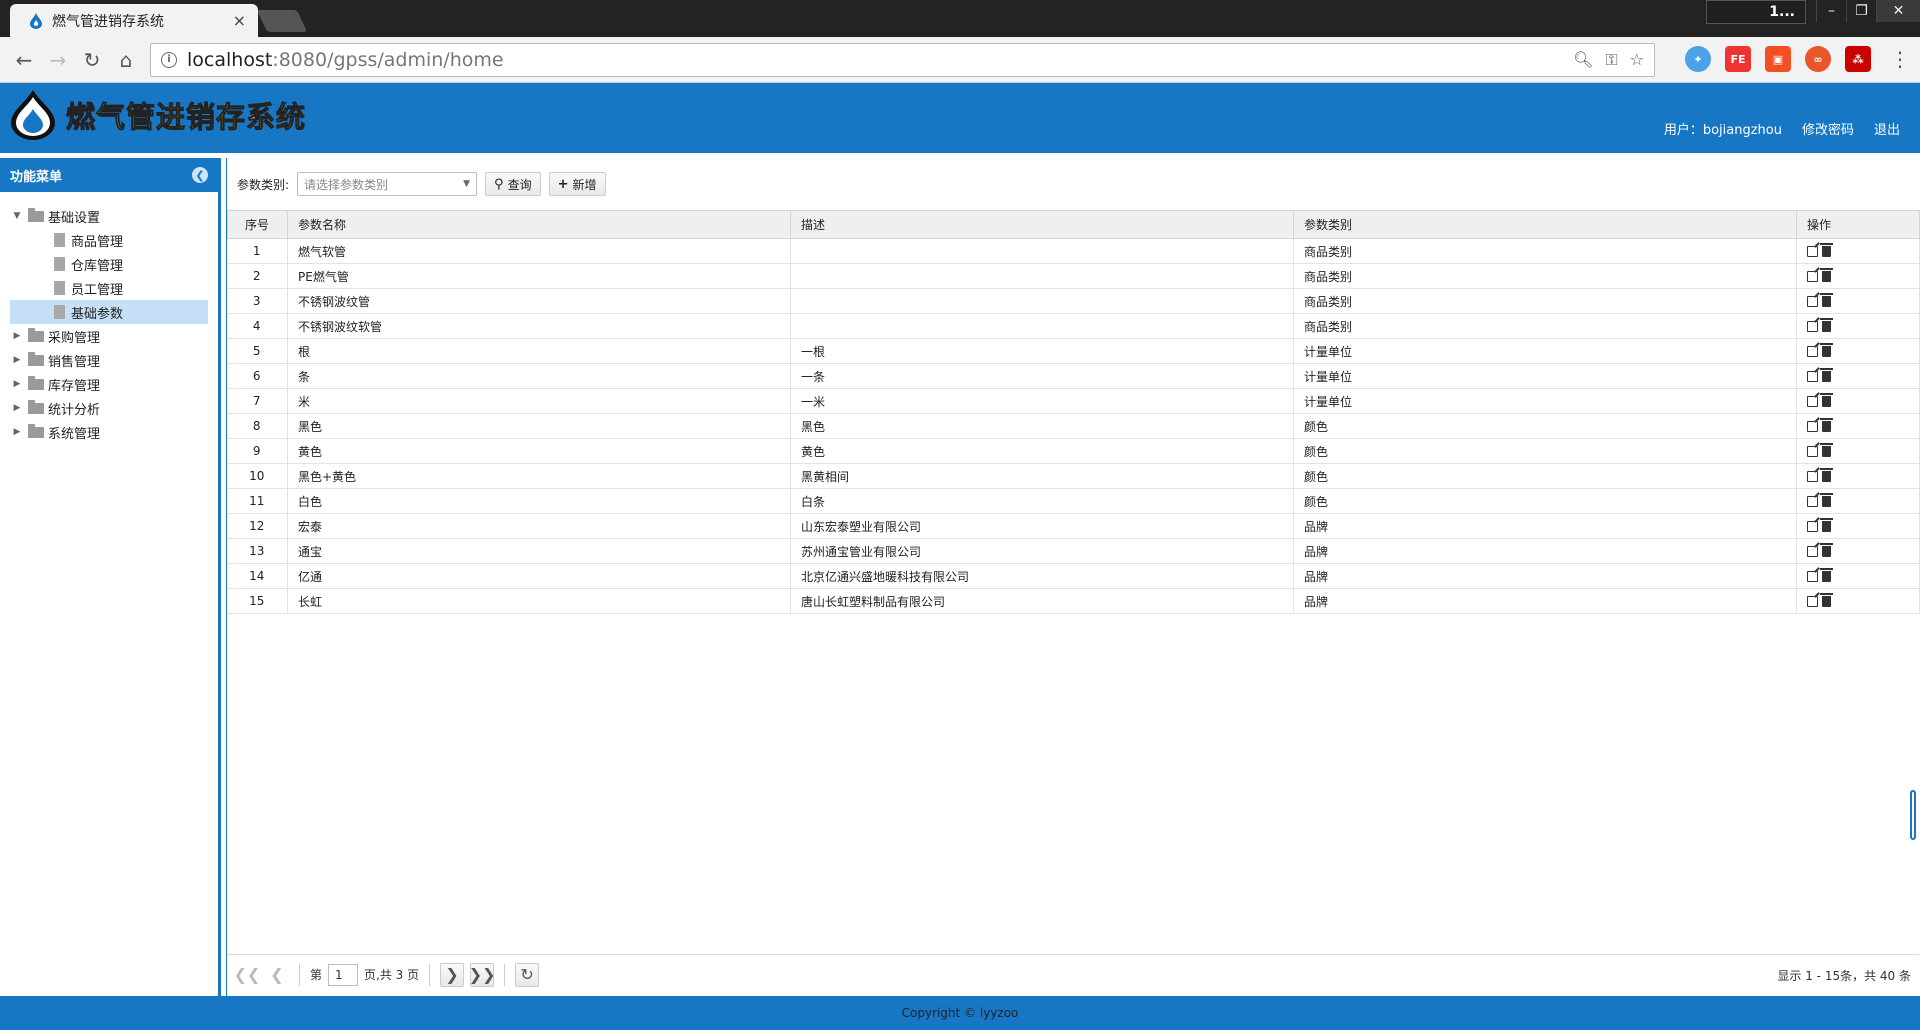  I want to click on expanded-arrow-icon: ▼, so click(17, 216).